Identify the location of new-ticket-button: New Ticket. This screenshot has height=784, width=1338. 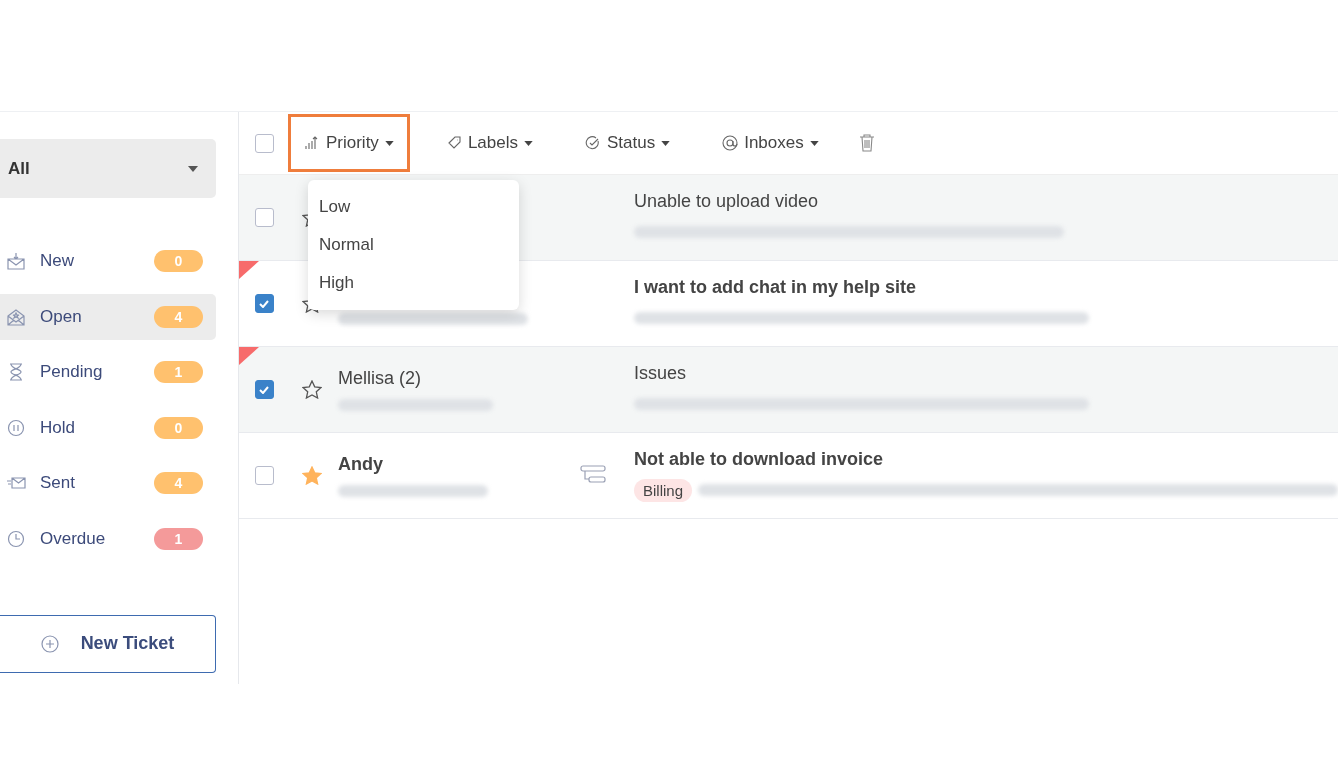
(108, 643).